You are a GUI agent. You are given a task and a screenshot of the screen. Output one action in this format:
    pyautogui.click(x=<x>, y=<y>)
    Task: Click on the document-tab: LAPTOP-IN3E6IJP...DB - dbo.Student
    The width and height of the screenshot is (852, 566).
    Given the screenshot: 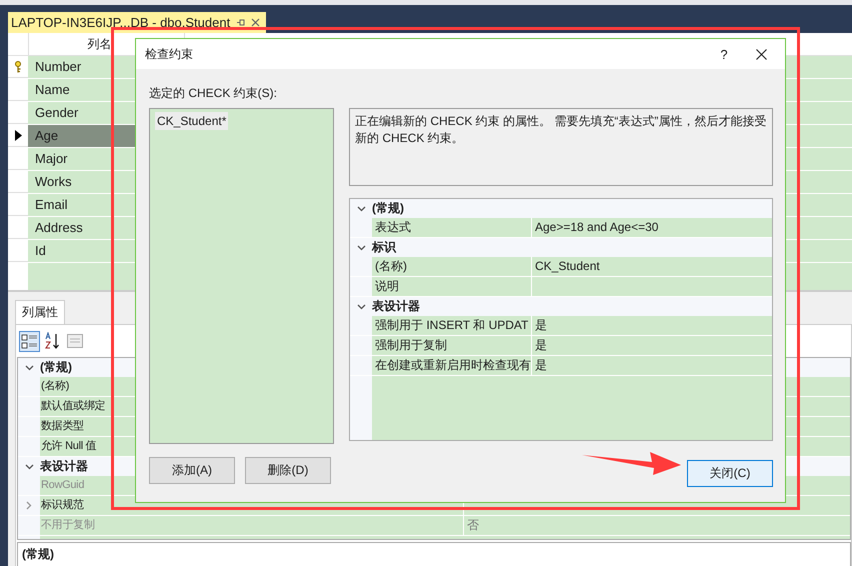 What is the action you would take?
    pyautogui.click(x=137, y=22)
    